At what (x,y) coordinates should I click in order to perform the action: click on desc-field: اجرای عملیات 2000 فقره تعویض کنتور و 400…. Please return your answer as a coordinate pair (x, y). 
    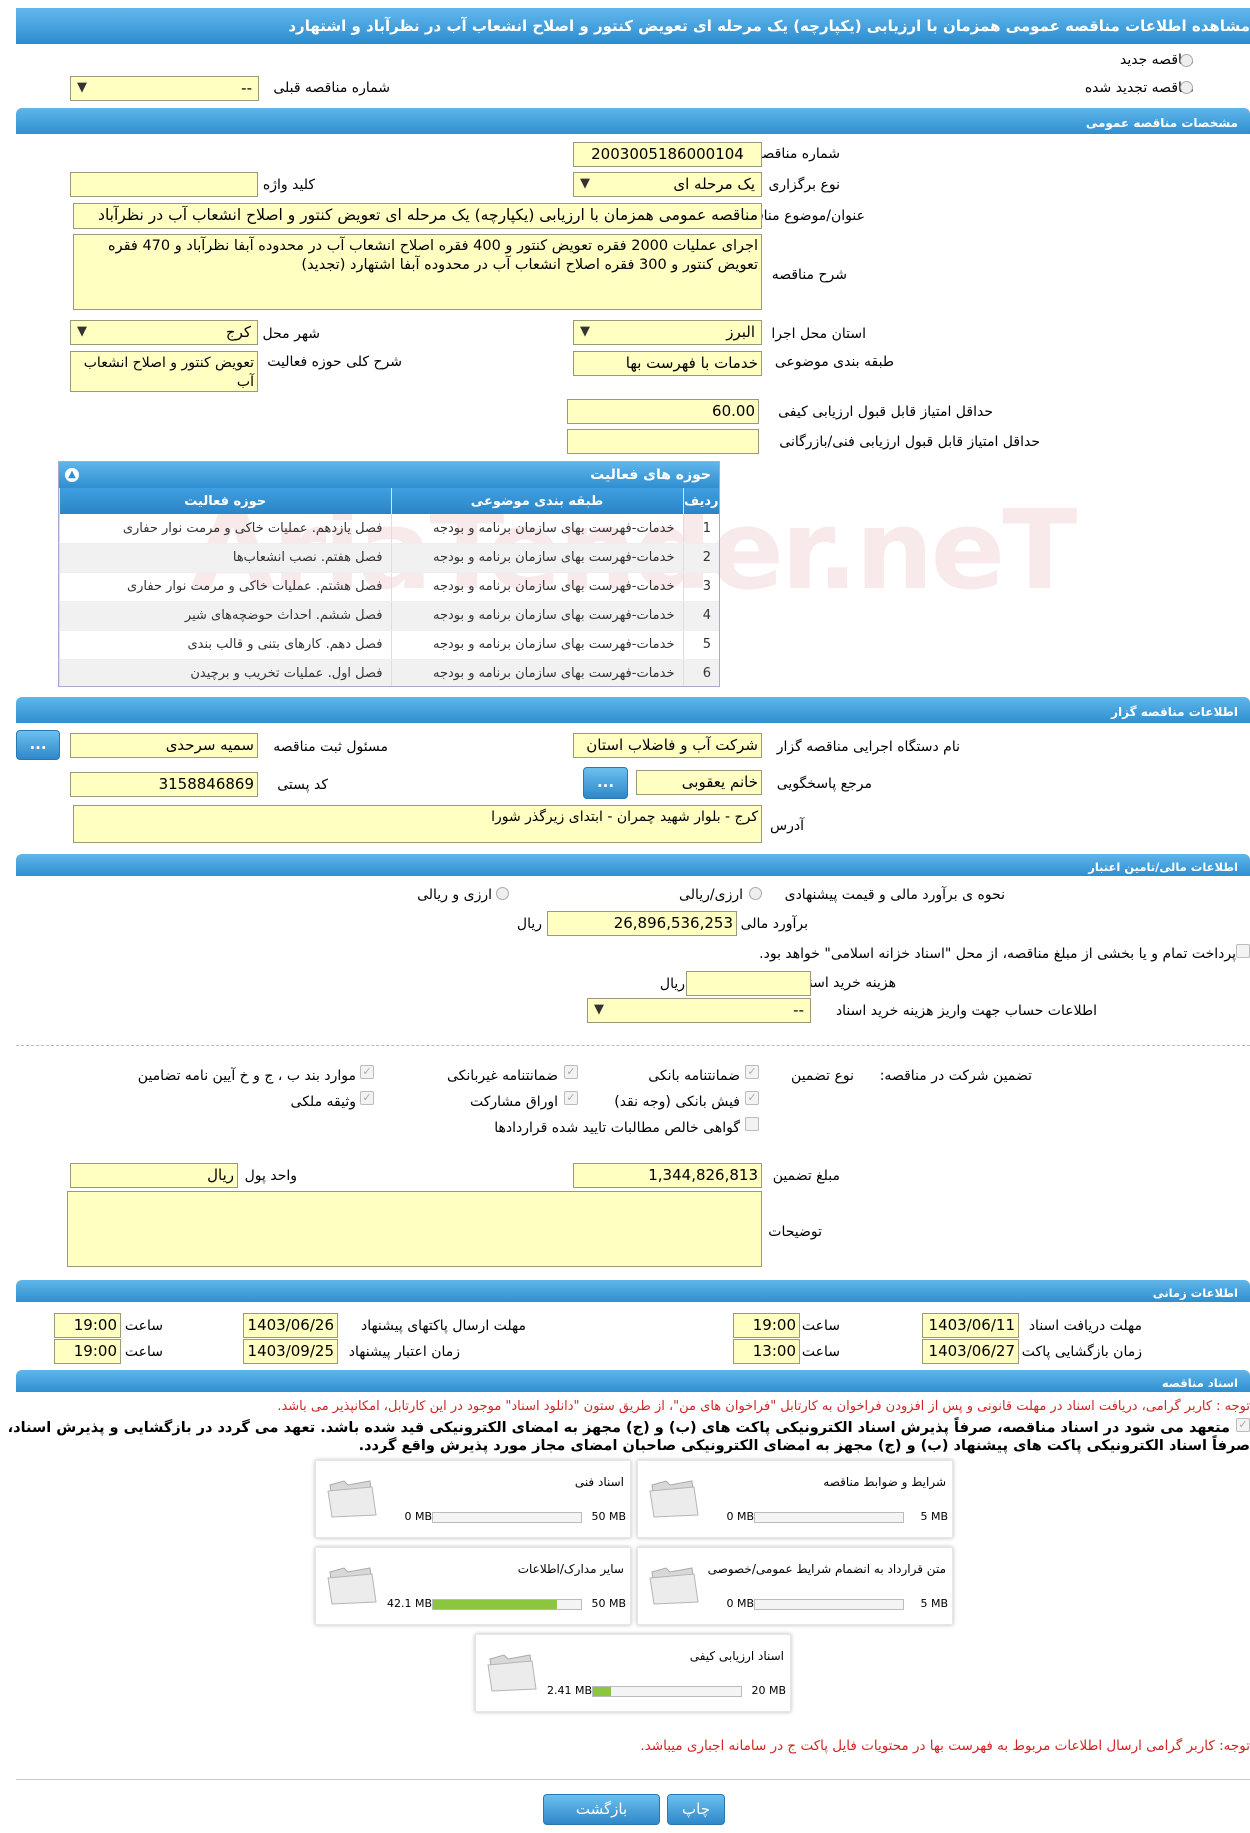
    Looking at the image, I should click on (417, 272).